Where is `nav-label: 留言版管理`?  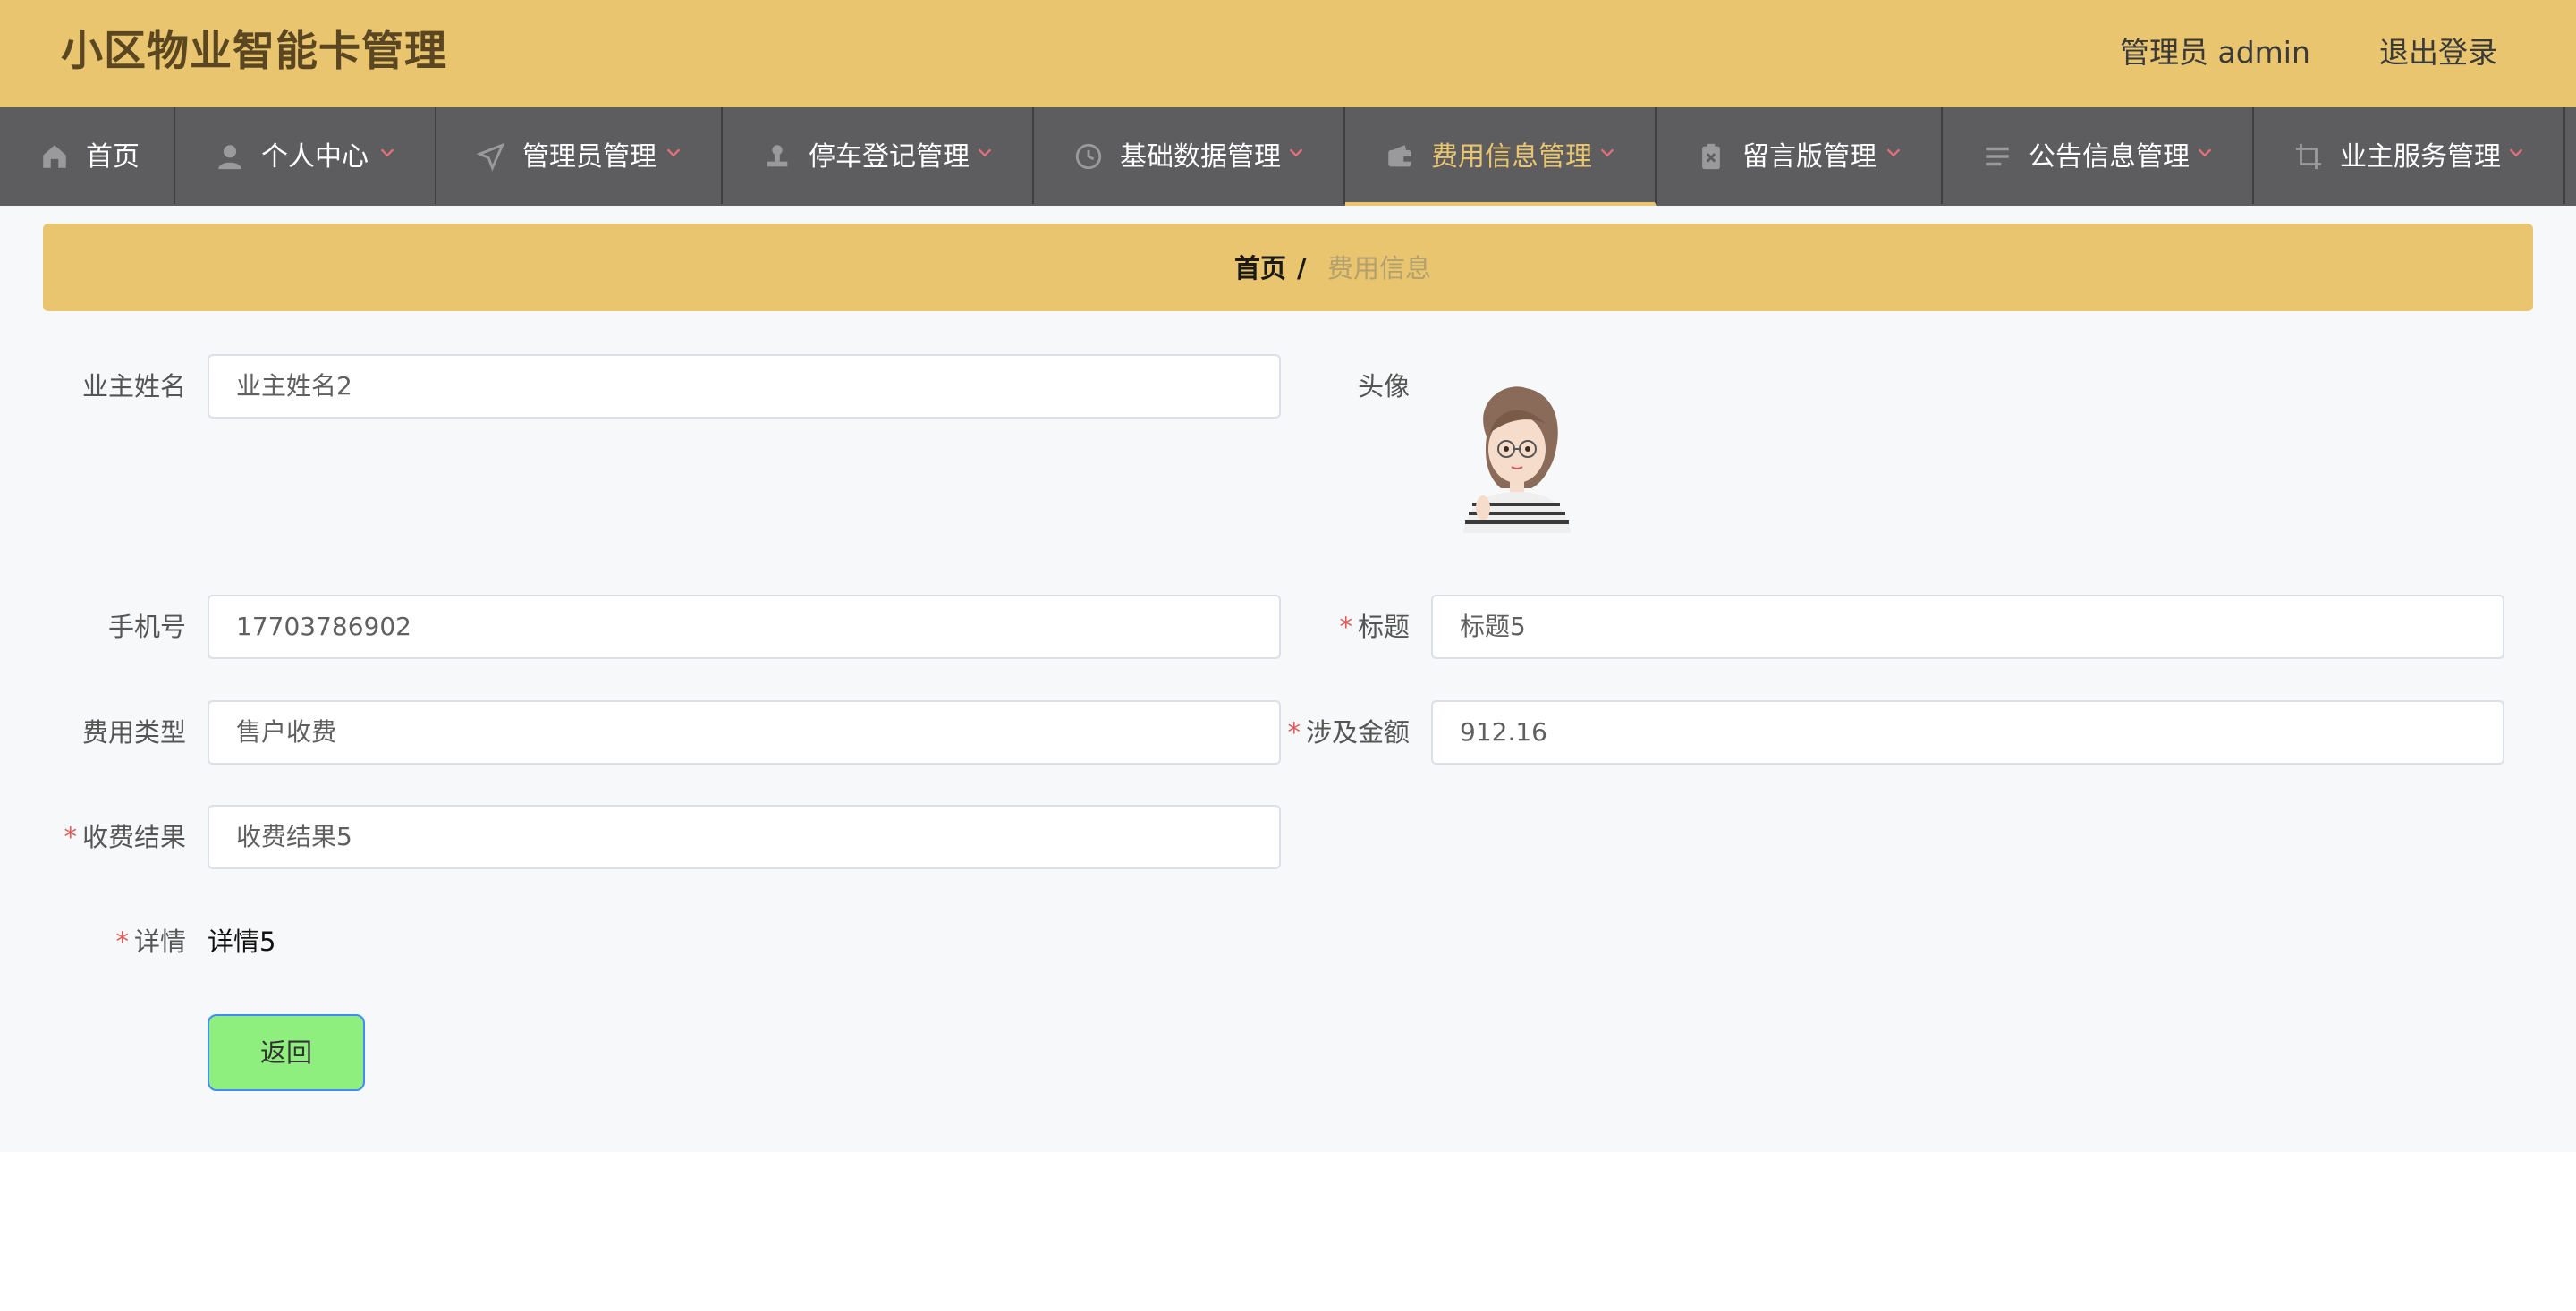
nav-label: 留言版管理 is located at coordinates (1809, 157).